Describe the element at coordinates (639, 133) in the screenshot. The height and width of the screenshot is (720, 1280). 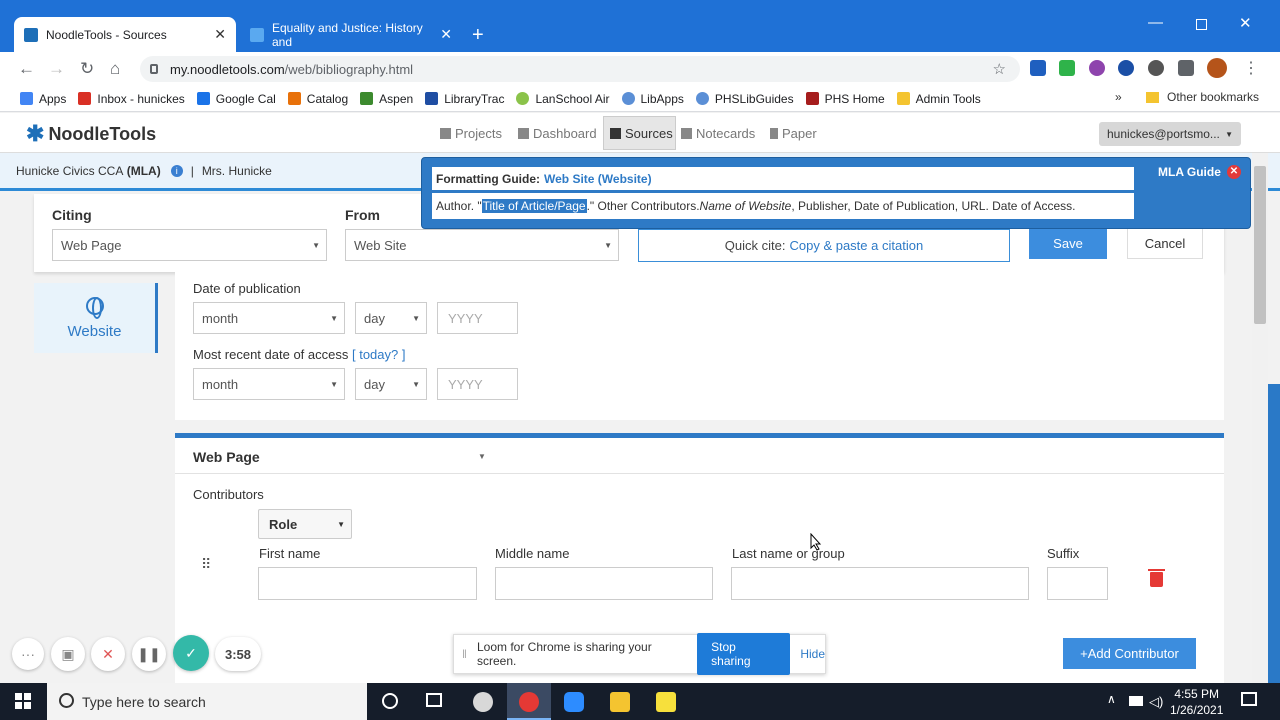
I see `nav-sources: Sources` at that location.